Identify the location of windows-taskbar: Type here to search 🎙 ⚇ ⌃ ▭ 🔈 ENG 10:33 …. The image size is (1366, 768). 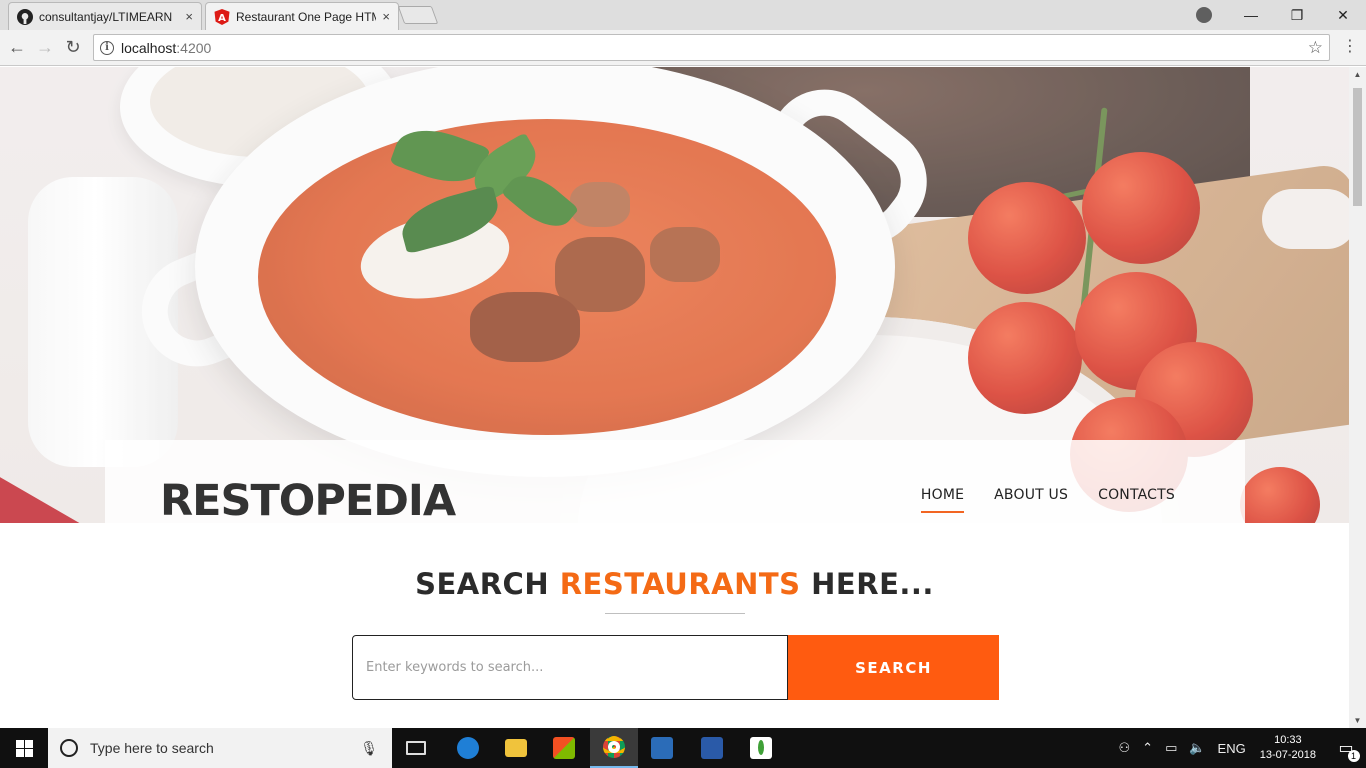
(683, 748).